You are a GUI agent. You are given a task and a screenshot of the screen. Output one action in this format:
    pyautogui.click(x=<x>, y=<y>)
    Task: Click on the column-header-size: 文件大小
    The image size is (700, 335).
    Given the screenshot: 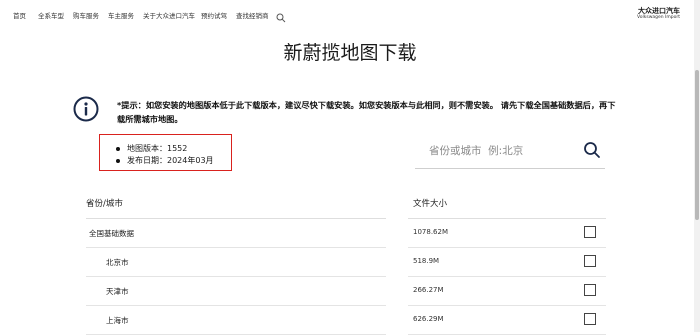 What is the action you would take?
    pyautogui.click(x=430, y=204)
    